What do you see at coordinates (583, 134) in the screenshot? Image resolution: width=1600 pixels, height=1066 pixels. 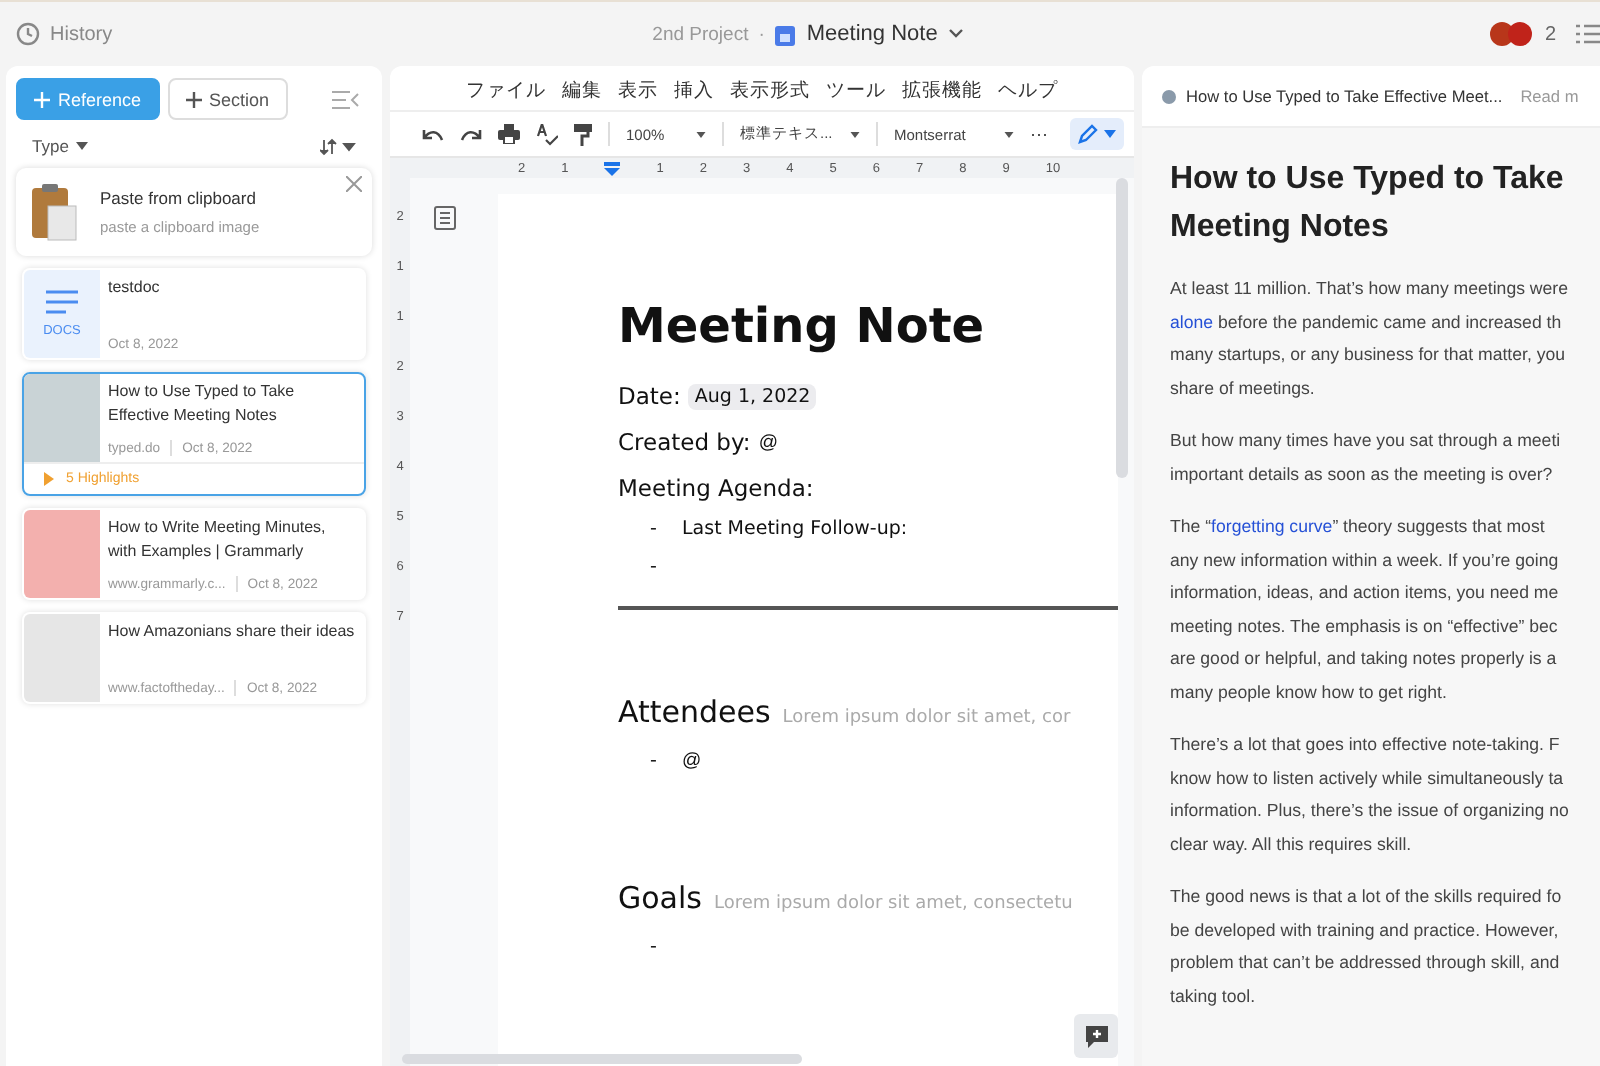 I see `paint-format-icon` at bounding box center [583, 134].